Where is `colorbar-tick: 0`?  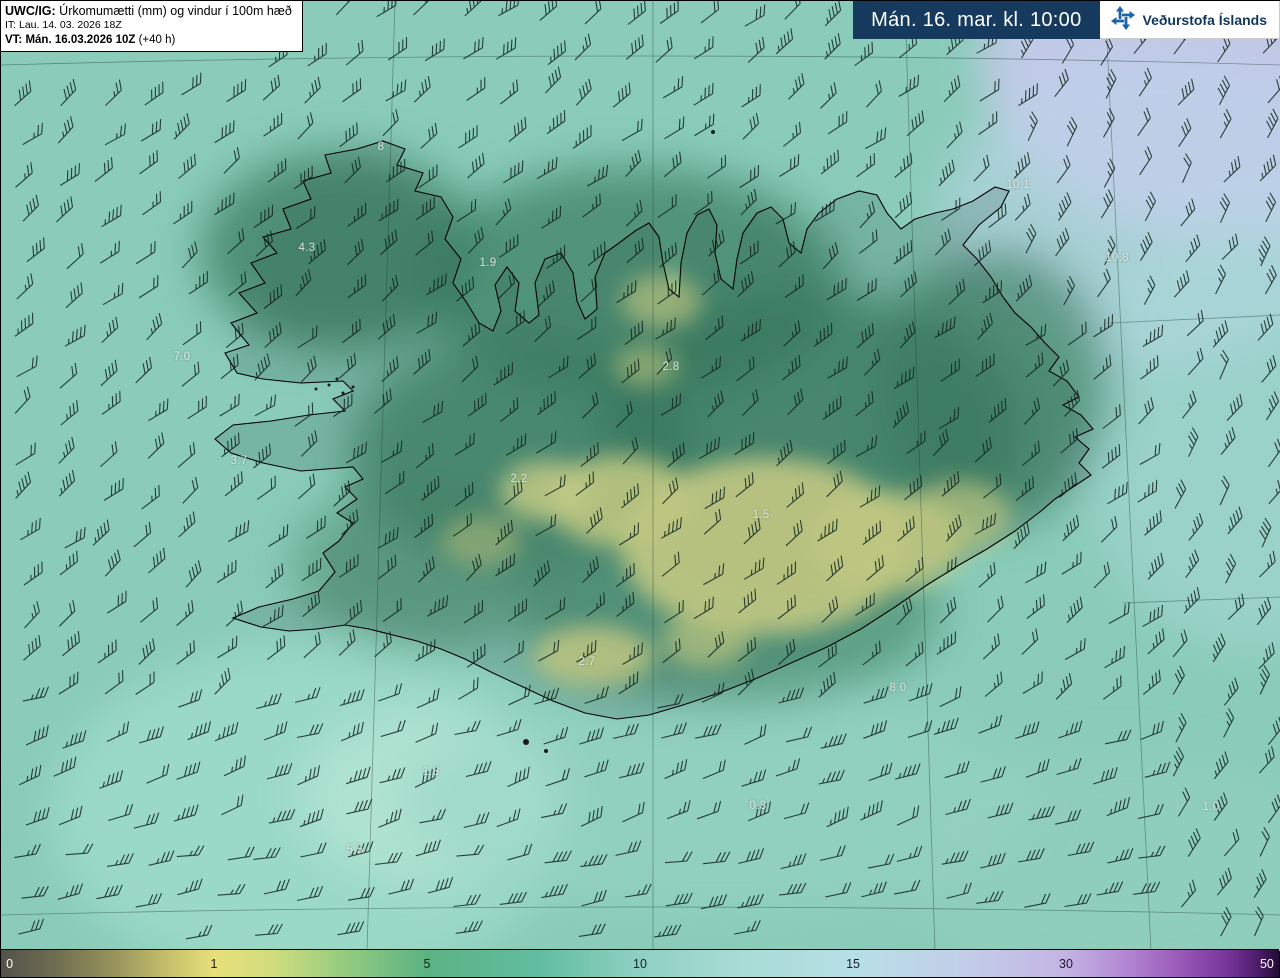
colorbar-tick: 0 is located at coordinates (10, 963).